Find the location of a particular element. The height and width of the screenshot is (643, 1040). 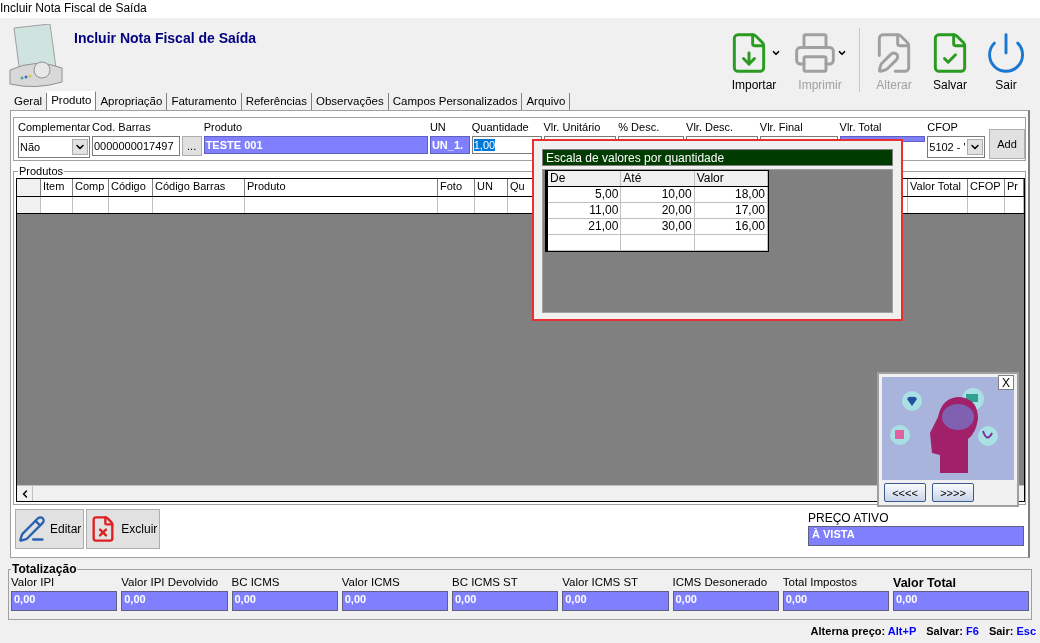

total-label: Valor Total is located at coordinates (925, 583).